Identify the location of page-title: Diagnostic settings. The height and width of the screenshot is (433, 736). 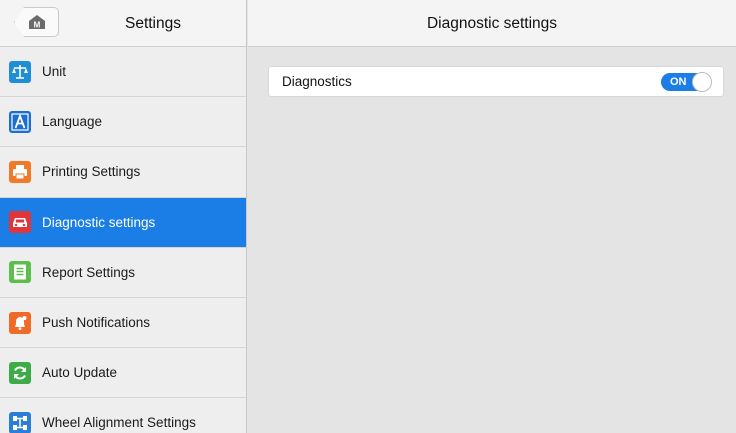
(492, 23).